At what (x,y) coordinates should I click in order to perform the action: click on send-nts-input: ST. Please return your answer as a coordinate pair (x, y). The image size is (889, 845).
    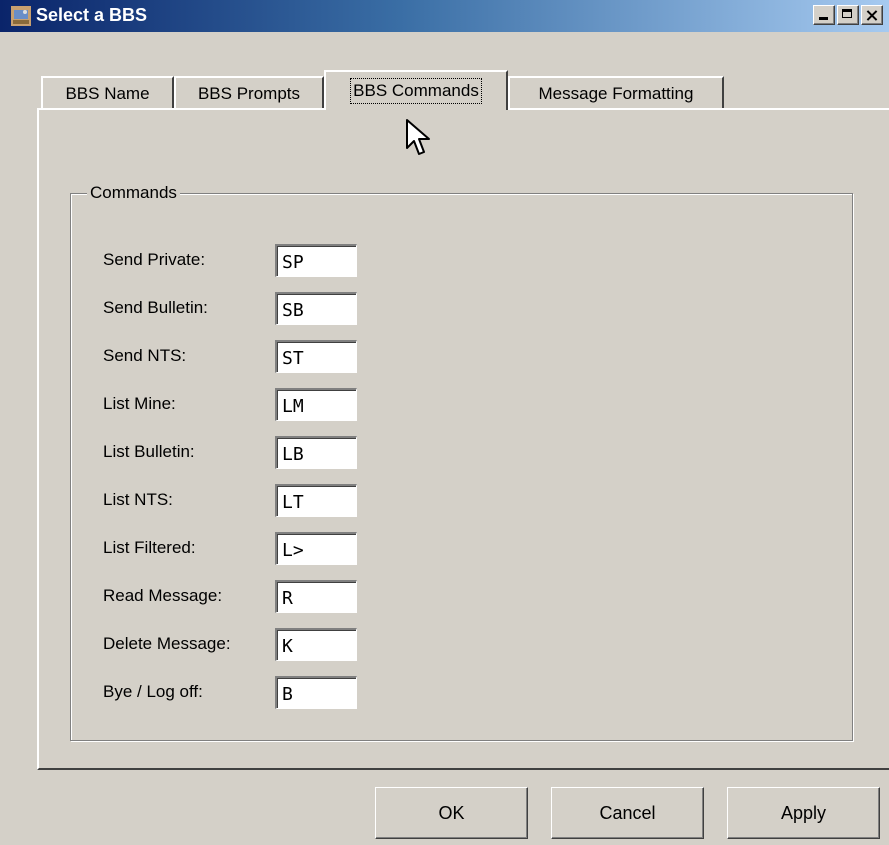
    Looking at the image, I should click on (316, 356).